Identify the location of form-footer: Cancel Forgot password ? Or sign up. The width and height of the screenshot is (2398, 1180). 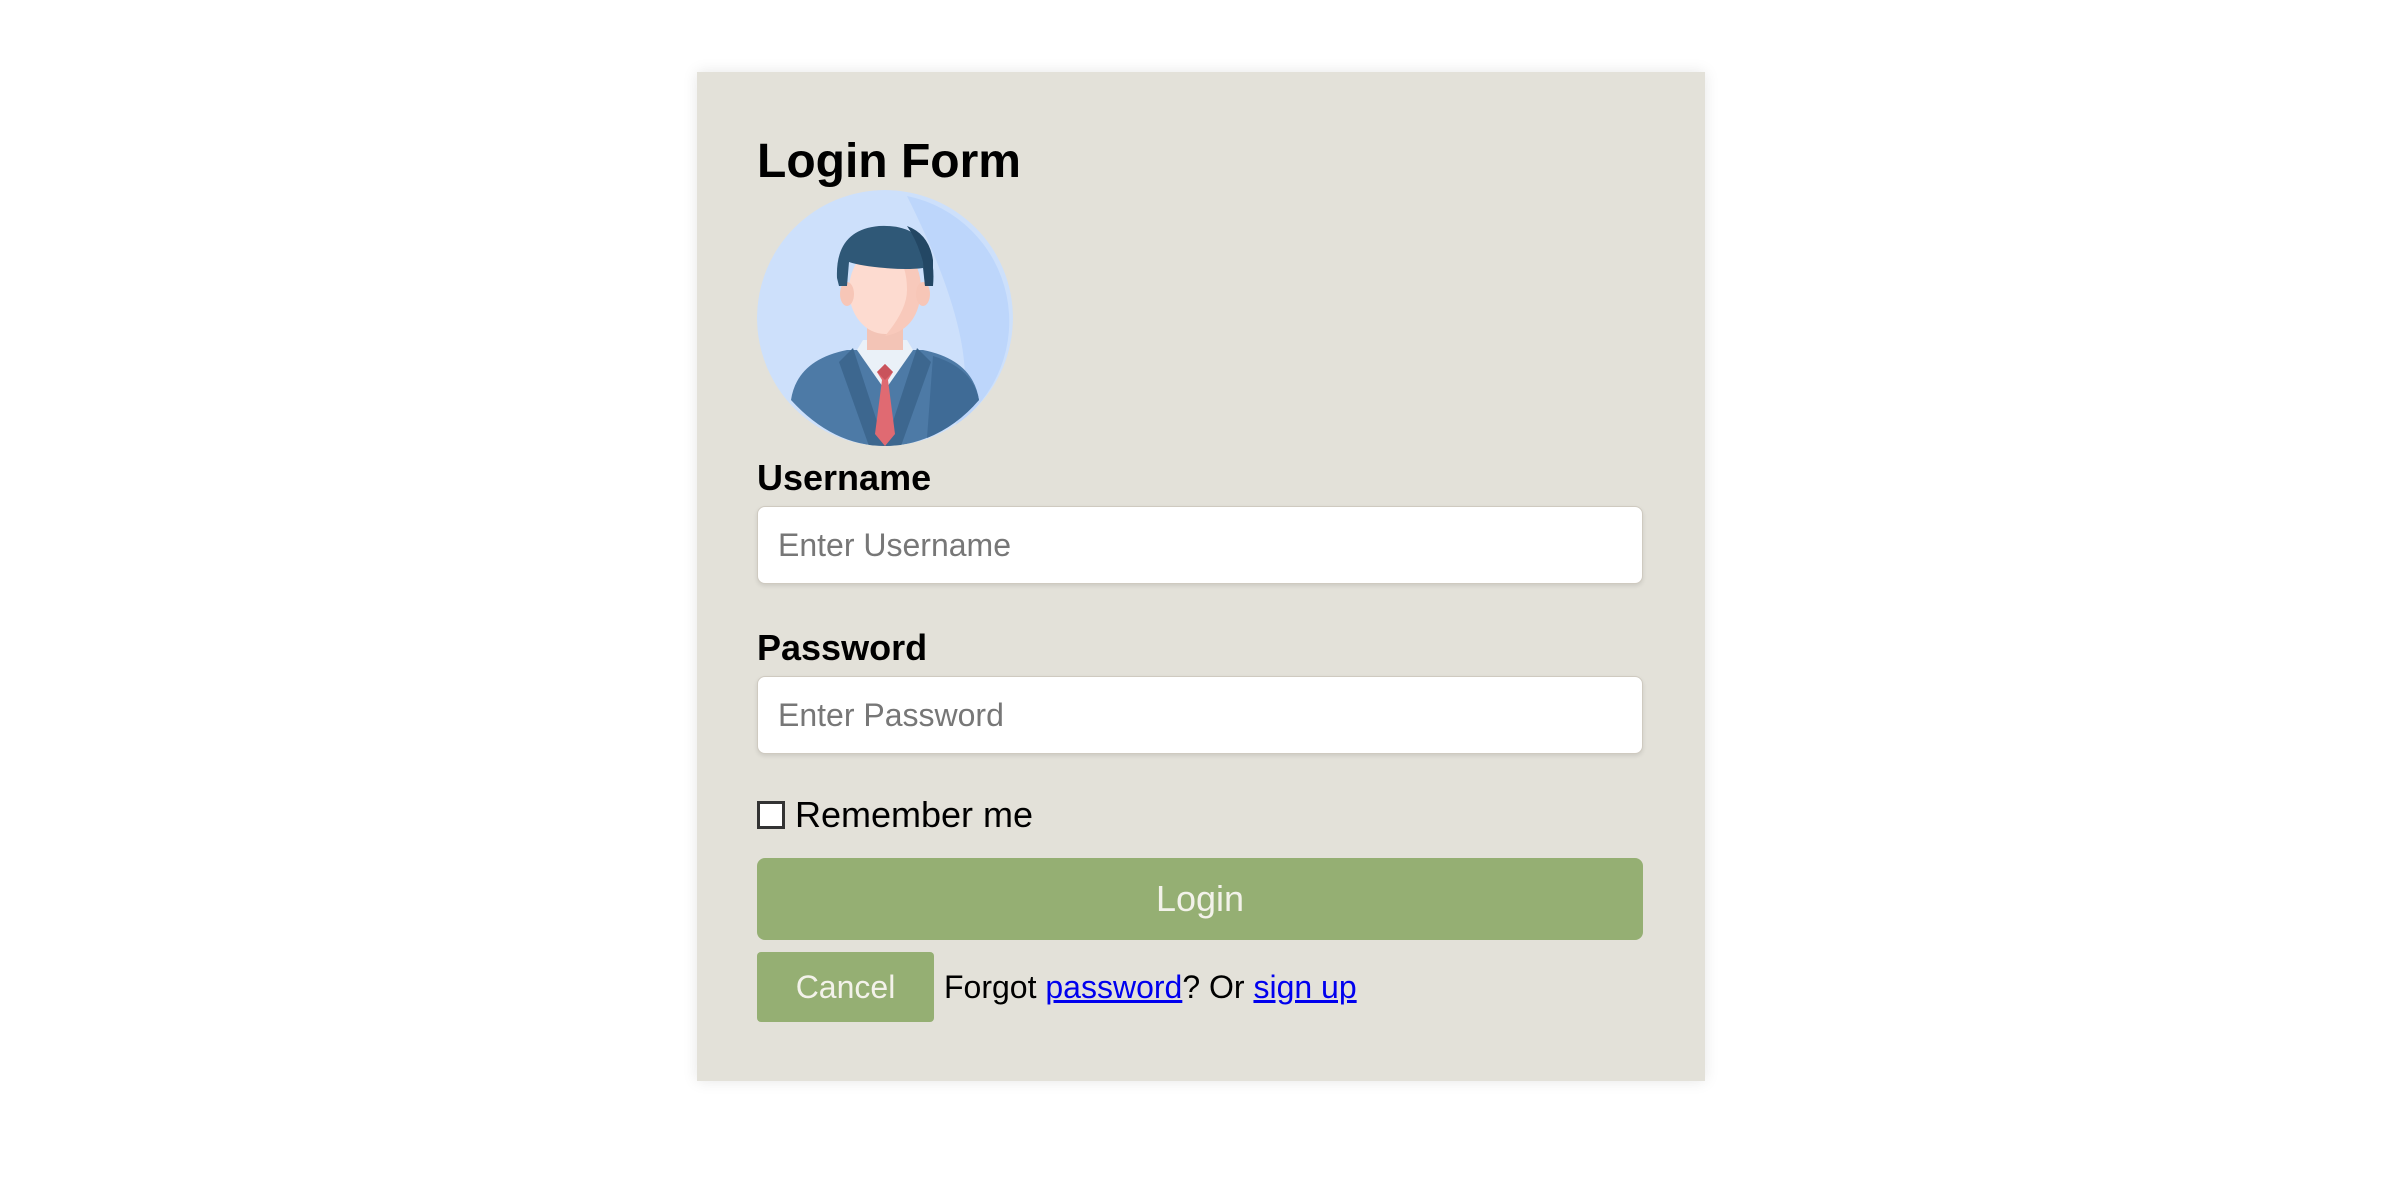
(1057, 987).